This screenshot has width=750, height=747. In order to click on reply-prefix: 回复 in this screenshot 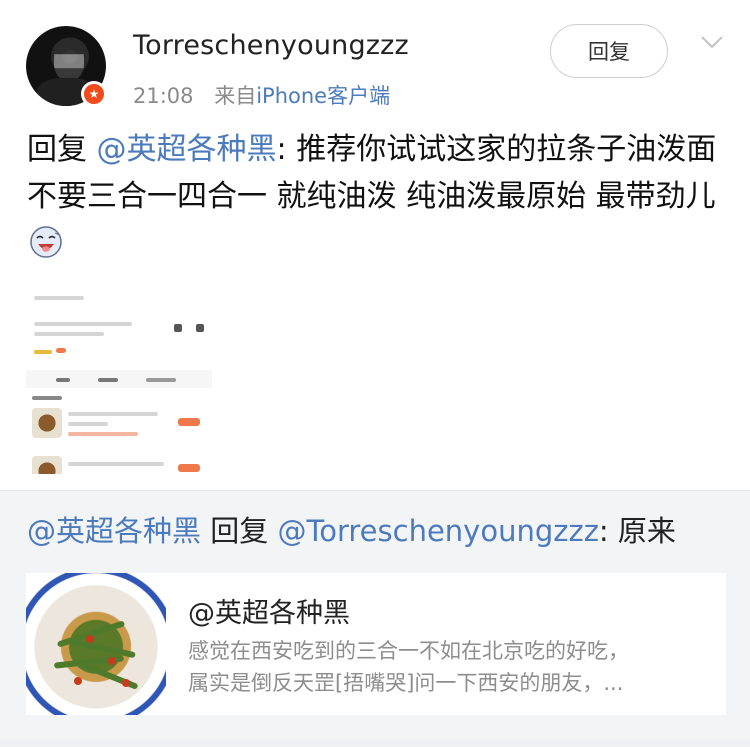, I will do `click(57, 149)`.